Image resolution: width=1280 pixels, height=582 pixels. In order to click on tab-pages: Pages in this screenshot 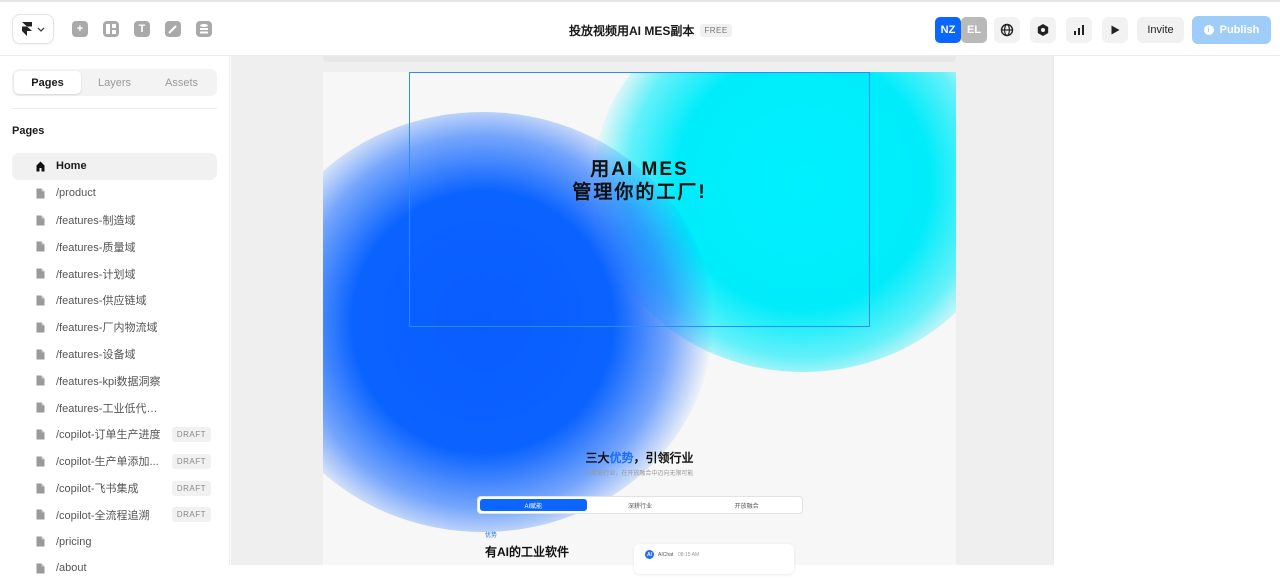, I will do `click(47, 82)`.